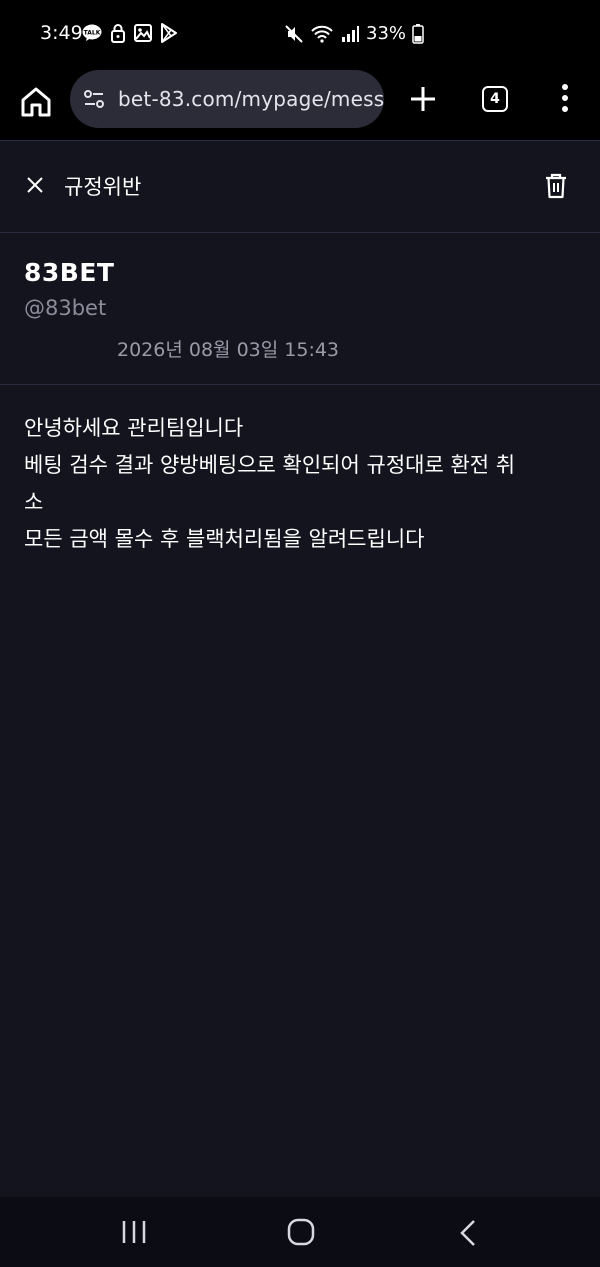  What do you see at coordinates (300, 232) in the screenshot?
I see `header-divider` at bounding box center [300, 232].